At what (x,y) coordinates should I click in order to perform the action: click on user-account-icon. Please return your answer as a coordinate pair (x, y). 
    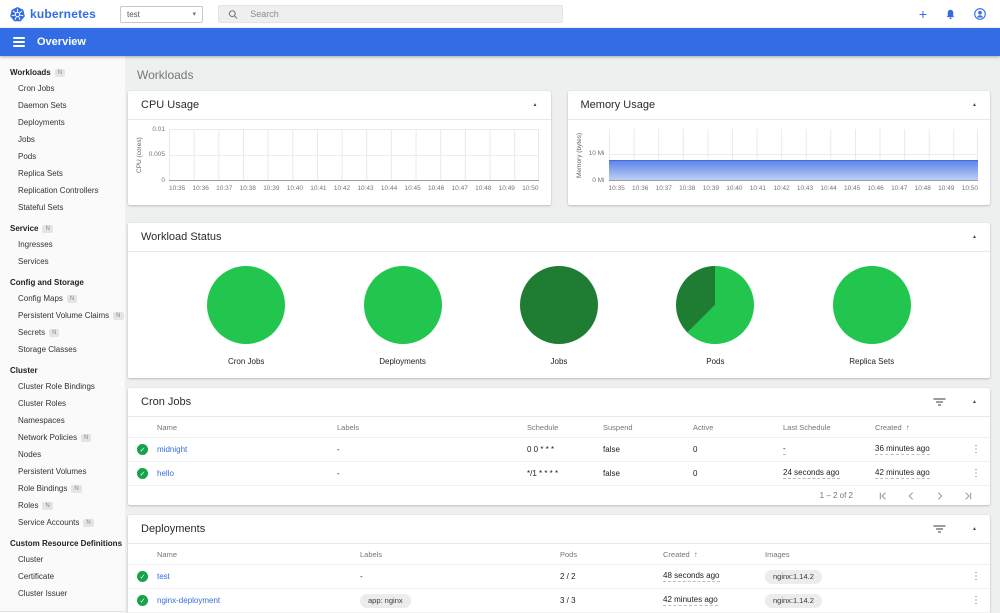
    Looking at the image, I should click on (980, 14).